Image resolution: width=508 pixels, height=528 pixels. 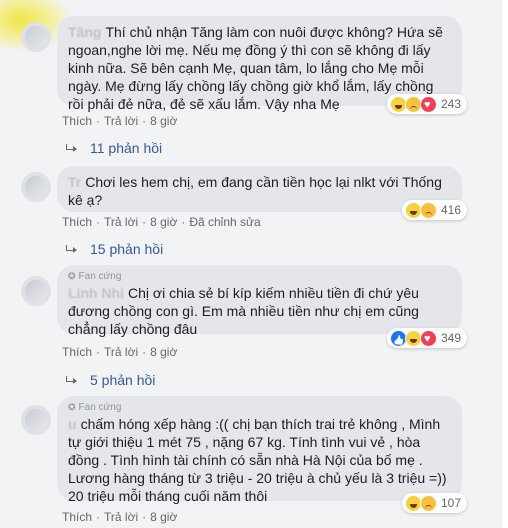 What do you see at coordinates (126, 148) in the screenshot?
I see `replies-count: 11 phản hồi` at bounding box center [126, 148].